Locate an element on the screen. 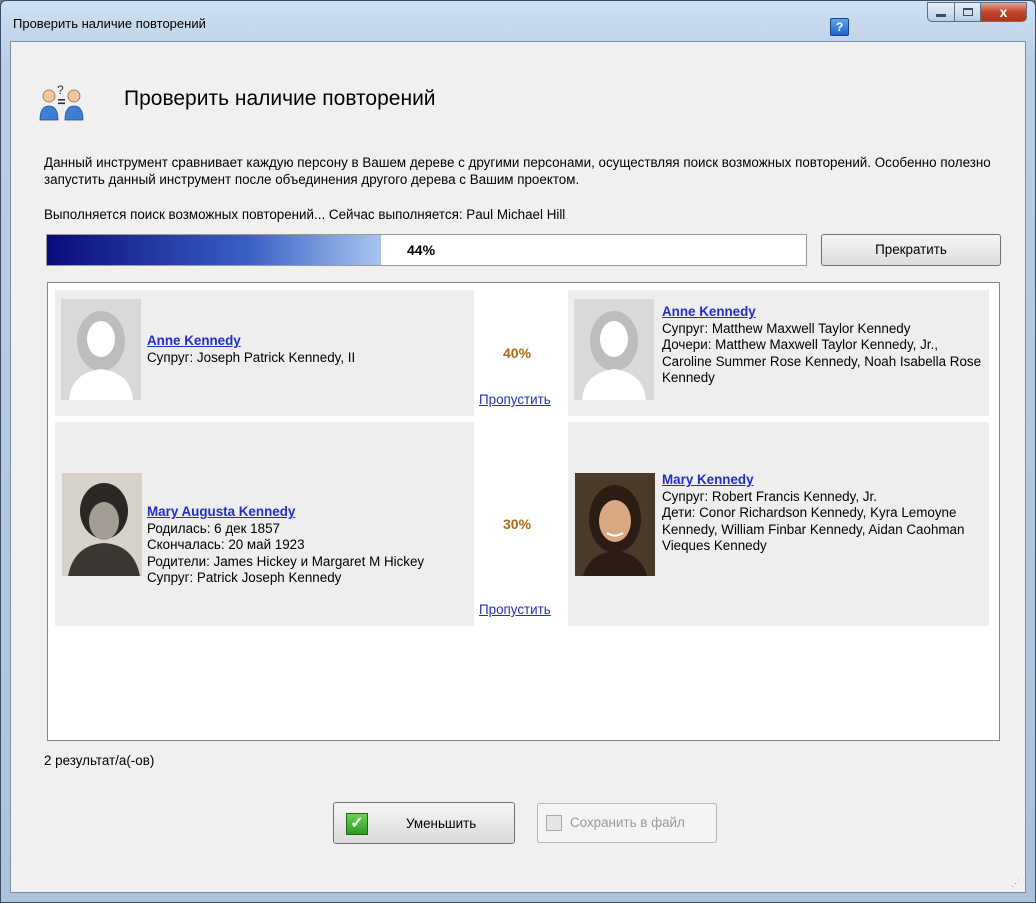 The width and height of the screenshot is (1036, 903). minimize-icon is located at coordinates (941, 15).